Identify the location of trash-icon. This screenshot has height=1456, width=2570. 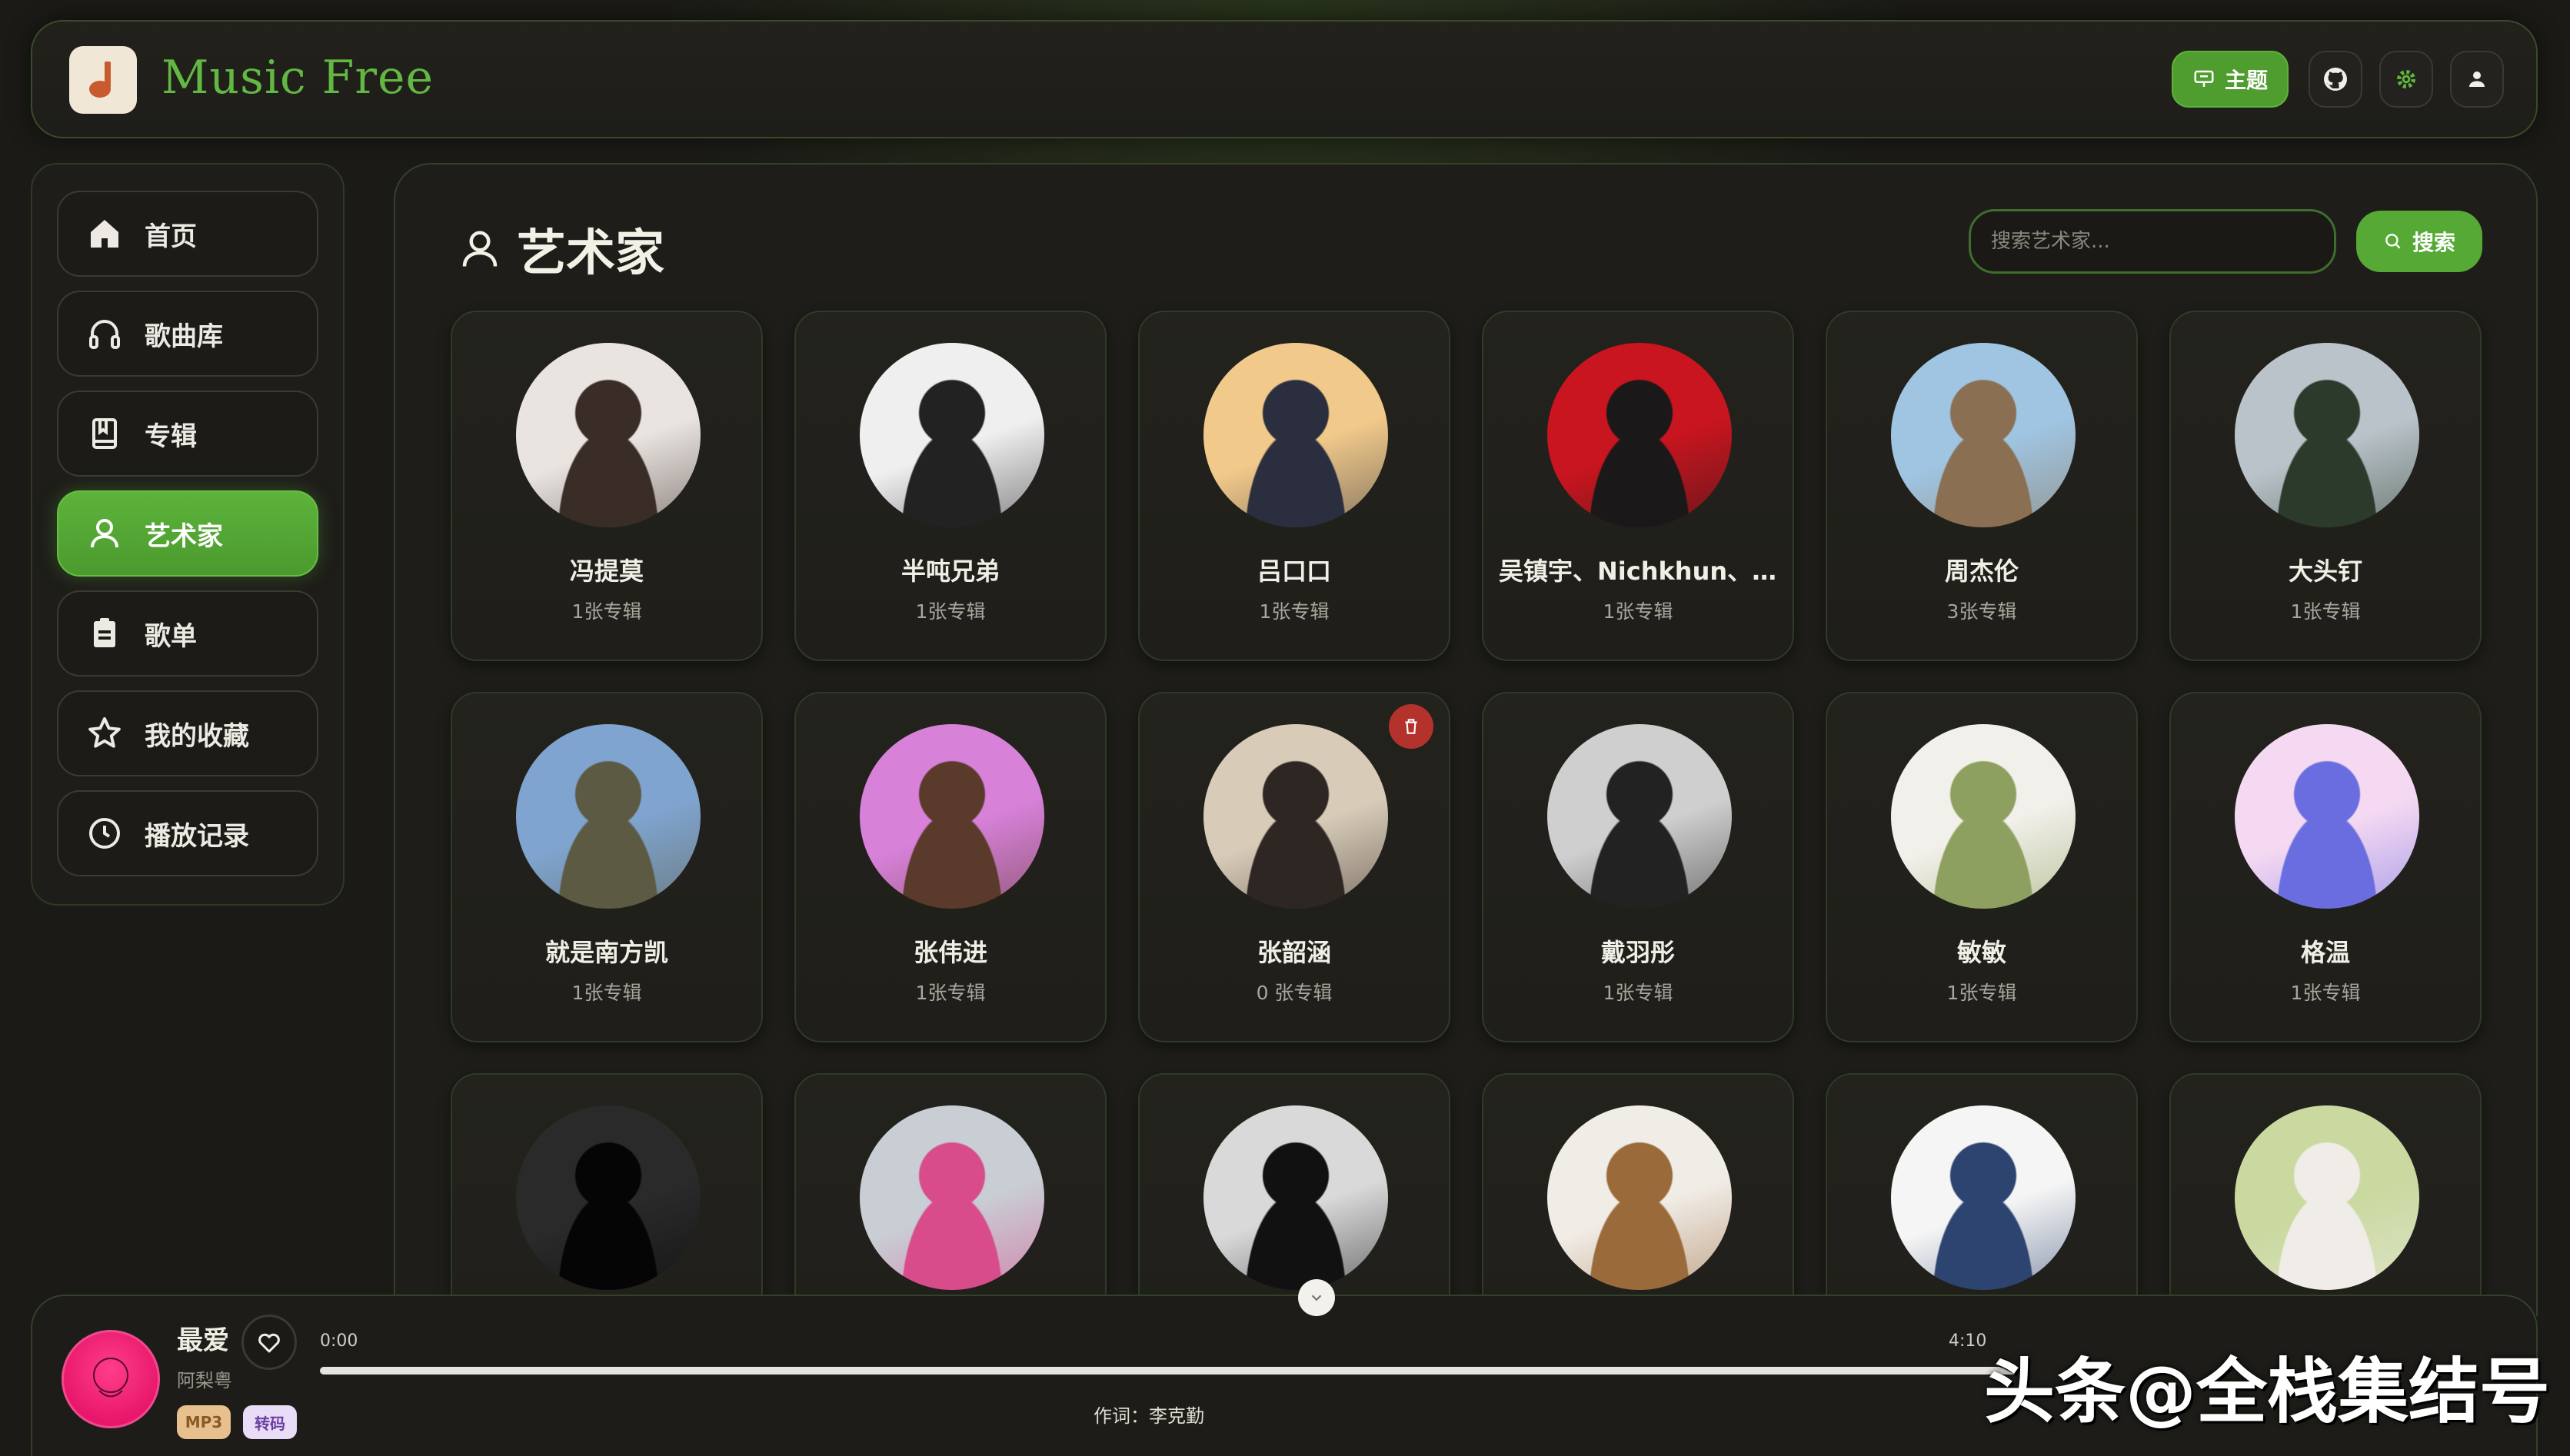
(1411, 727).